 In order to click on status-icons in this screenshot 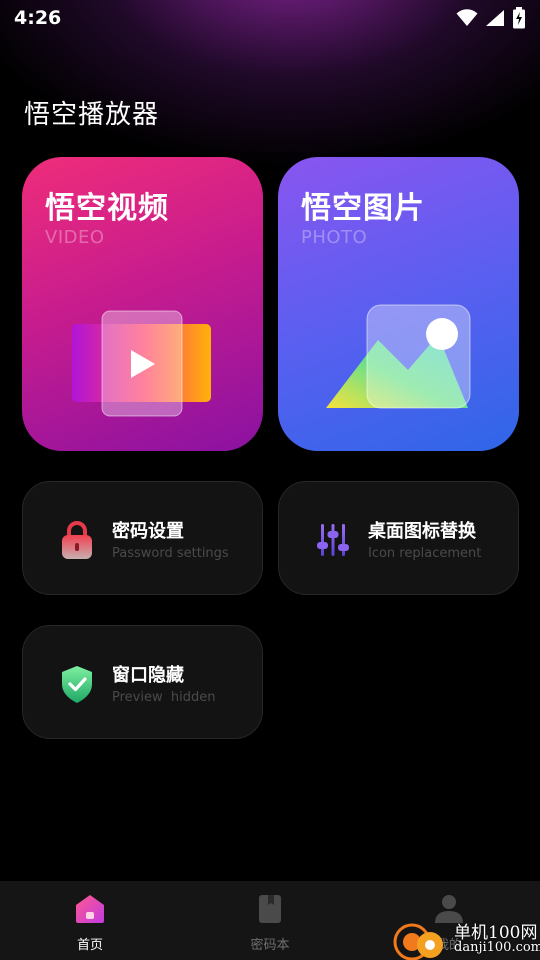, I will do `click(491, 18)`.